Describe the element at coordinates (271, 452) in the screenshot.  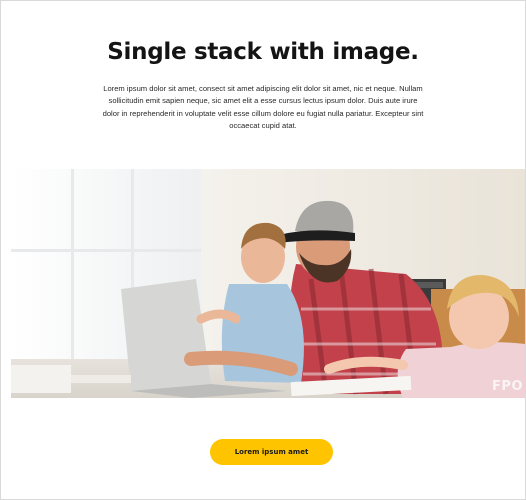
I see `cta-button: Lorem ipsum amet` at that location.